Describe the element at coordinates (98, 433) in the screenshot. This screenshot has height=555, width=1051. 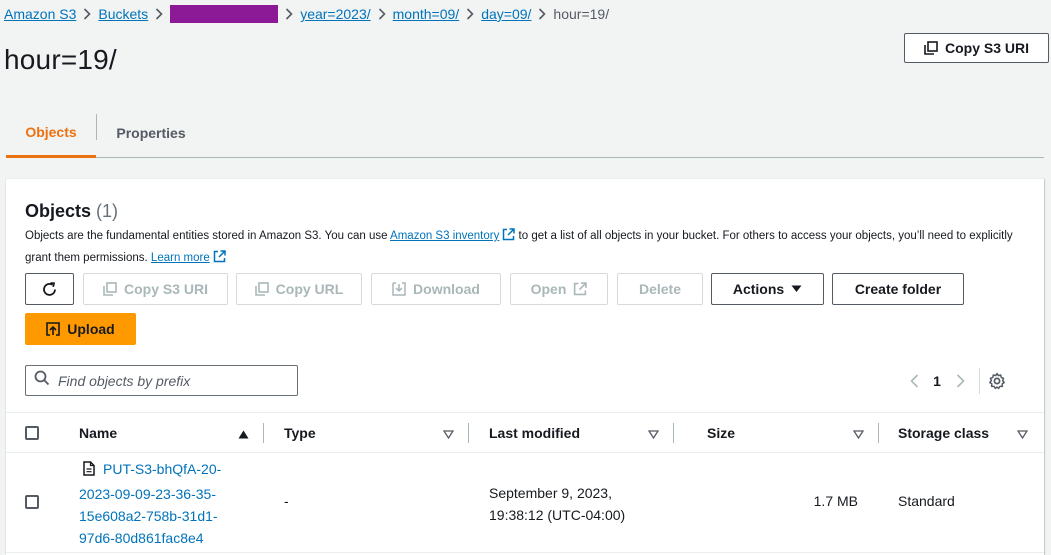
I see `column-header-label: Name` at that location.